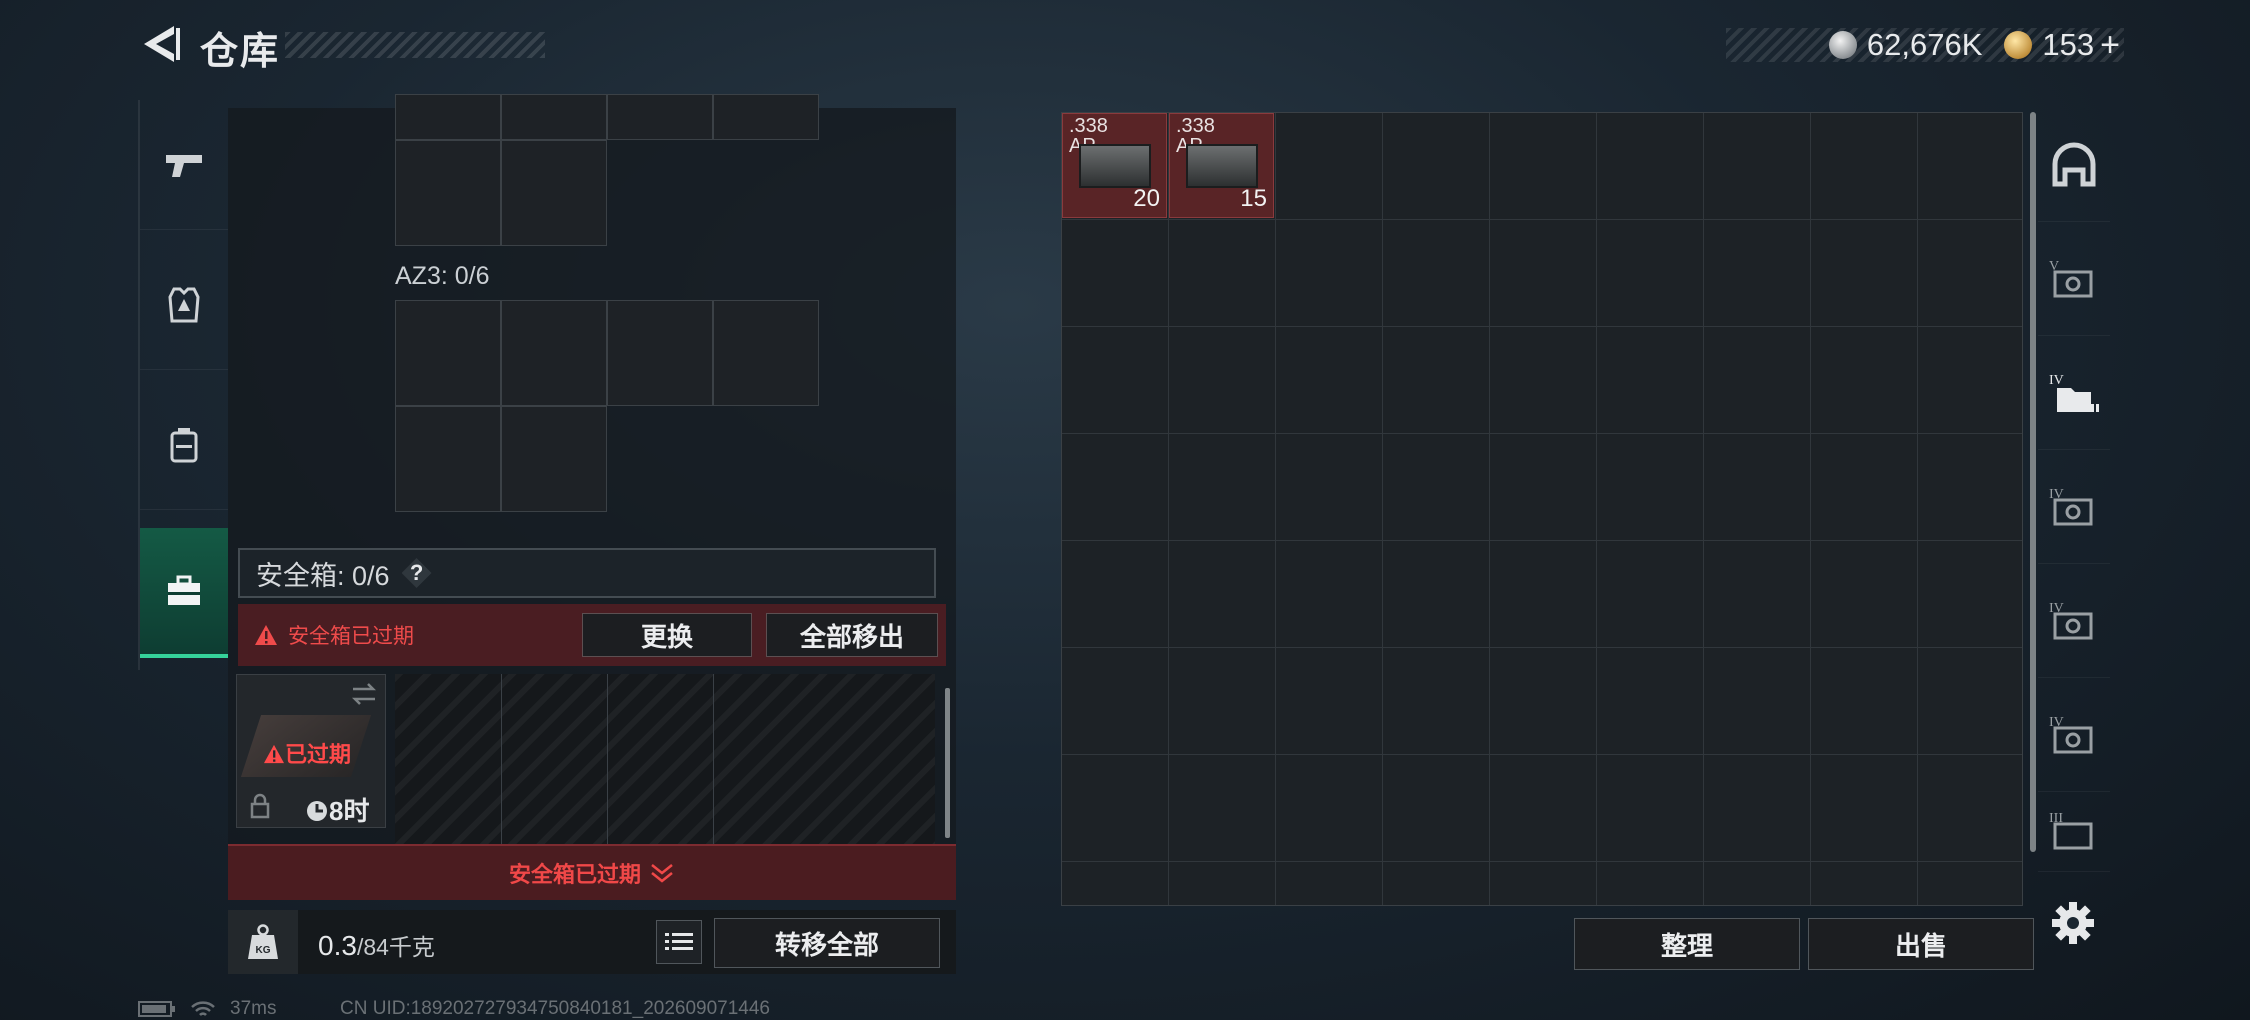 This screenshot has width=2250, height=1020. I want to click on replace-button: 更换, so click(667, 635).